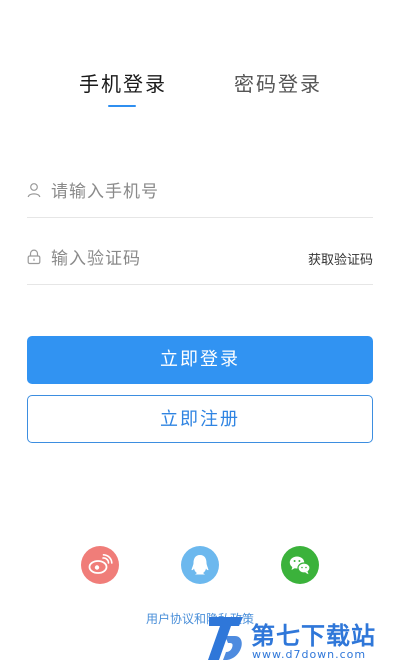 The width and height of the screenshot is (400, 666). What do you see at coordinates (200, 92) in the screenshot?
I see `login-tabs: 手机登录 密码登录` at bounding box center [200, 92].